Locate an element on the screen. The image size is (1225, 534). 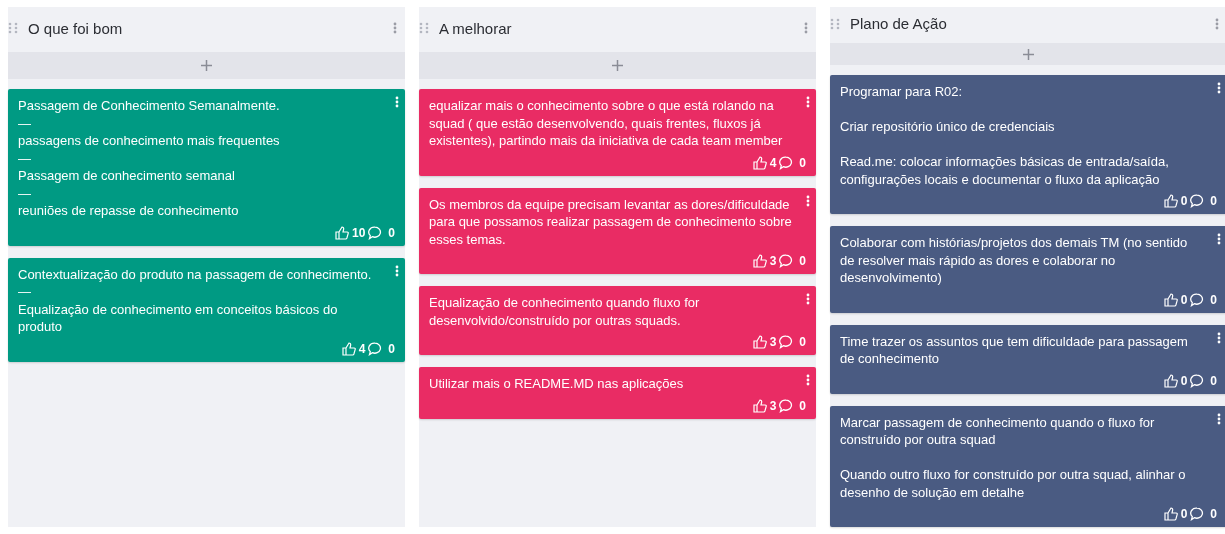
card-text: Colaborar com histórias/projetos dos demais TM (no sentido de resolver mais rápido as dores e colaborar no desenvolvimento) is located at coordinates (1014, 260).